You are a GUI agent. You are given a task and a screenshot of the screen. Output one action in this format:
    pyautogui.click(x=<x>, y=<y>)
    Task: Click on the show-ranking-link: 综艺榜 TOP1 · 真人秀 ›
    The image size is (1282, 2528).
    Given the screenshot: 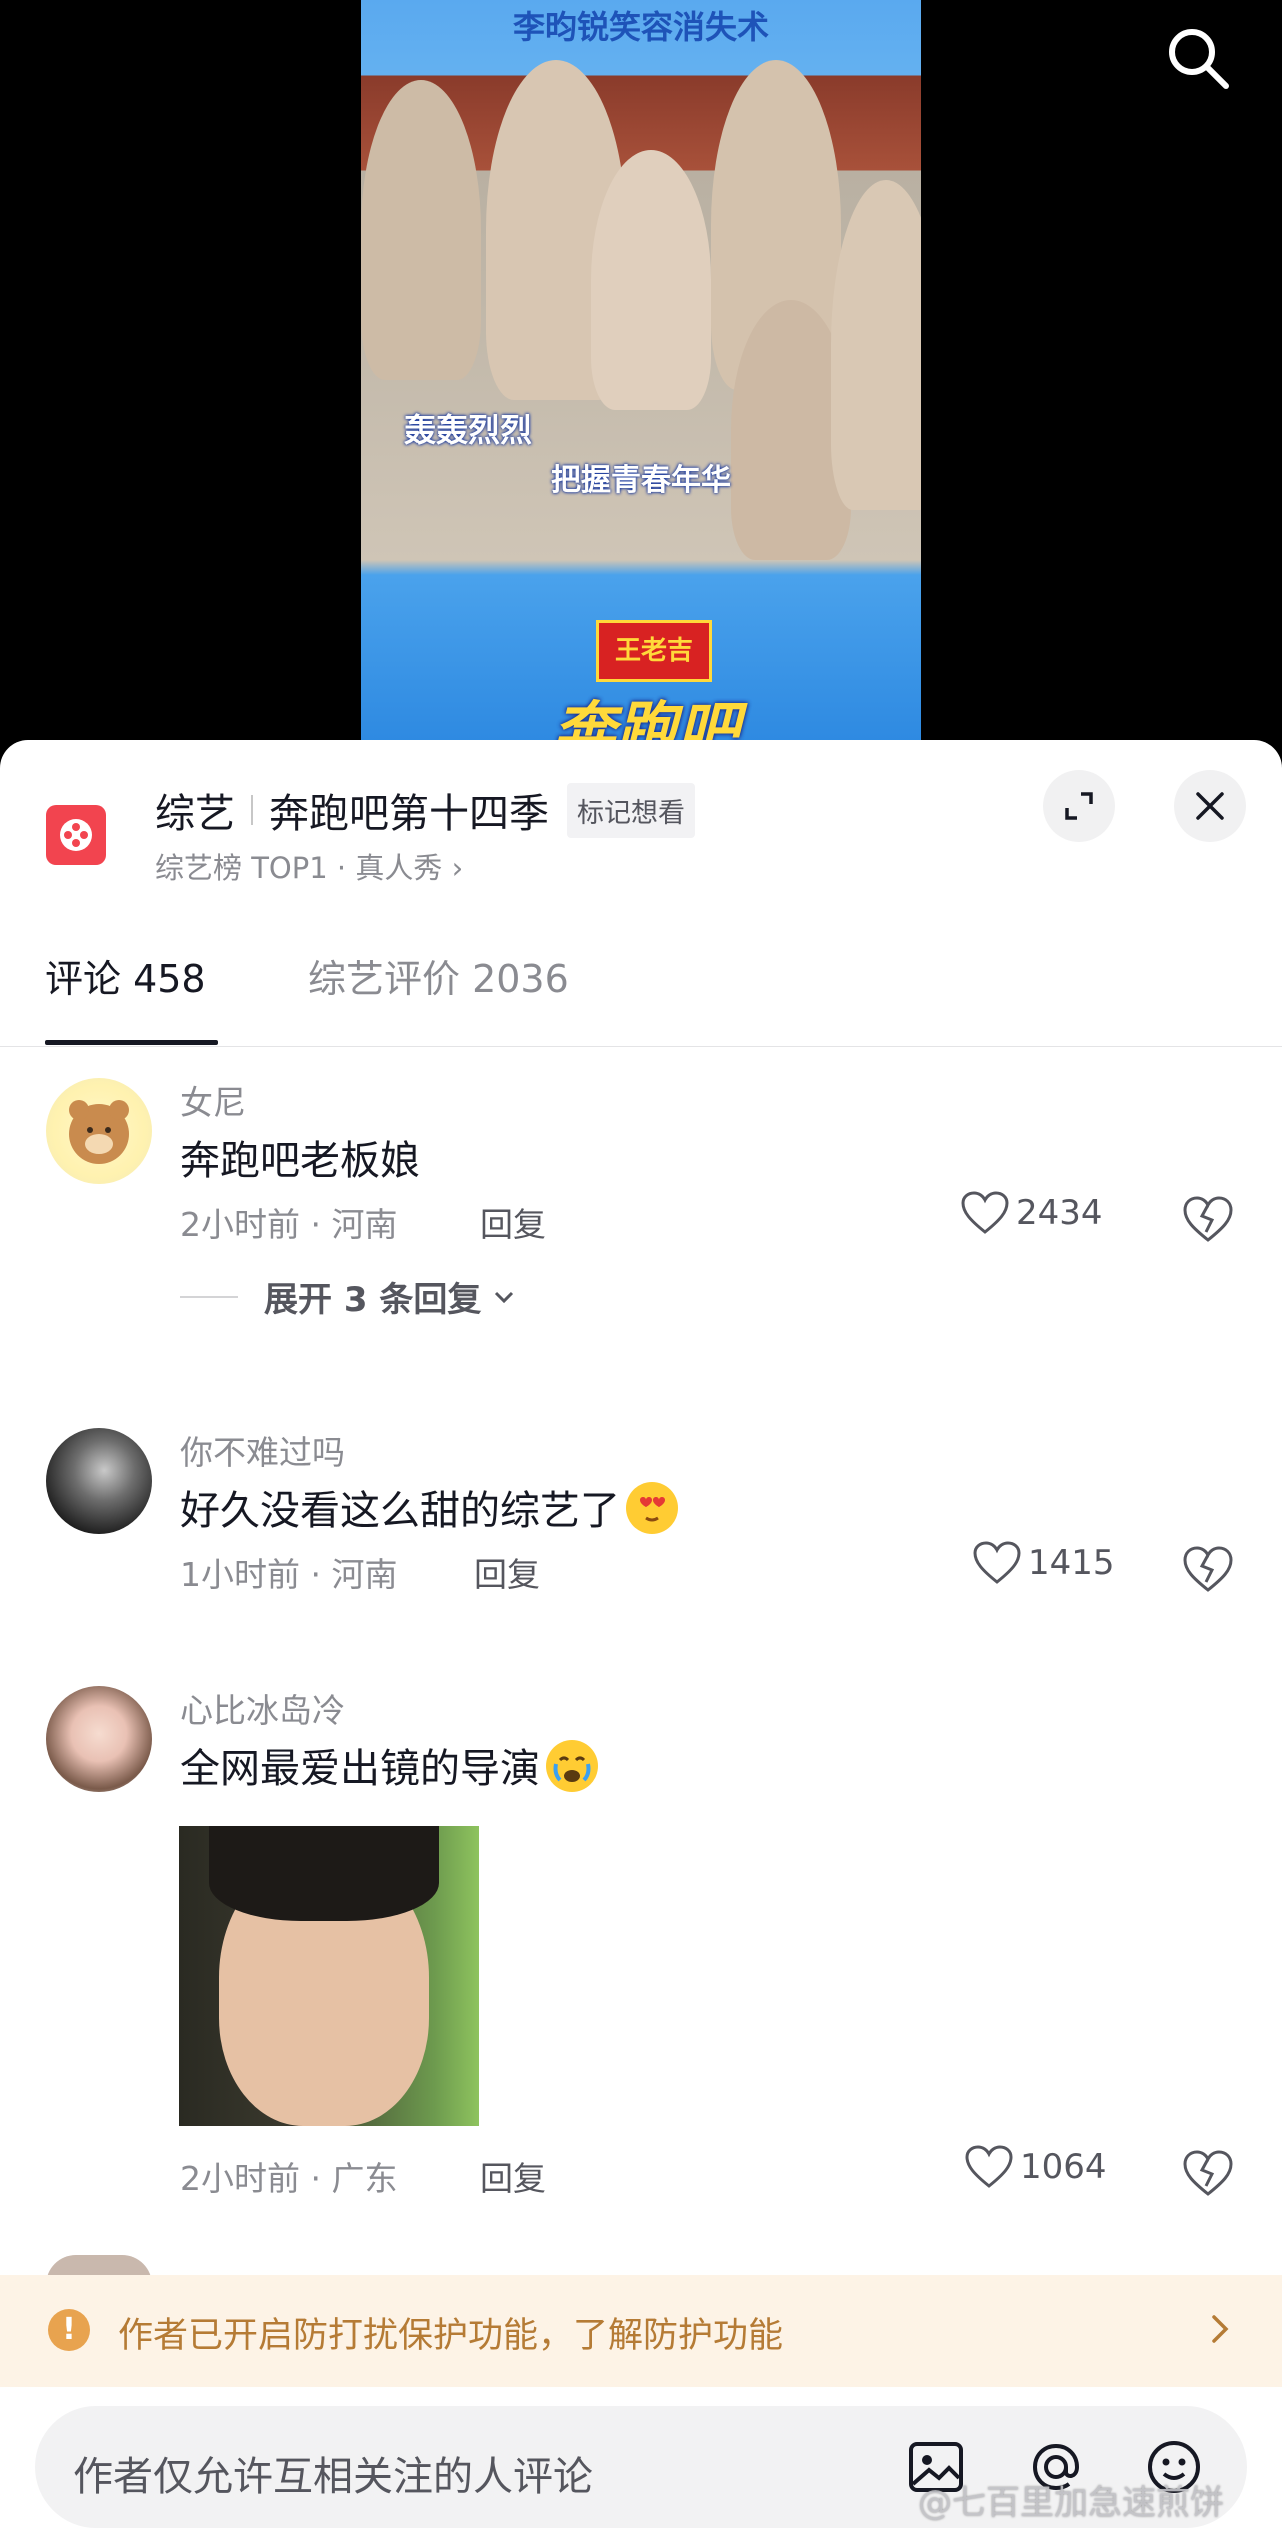 What is the action you would take?
    pyautogui.click(x=309, y=866)
    